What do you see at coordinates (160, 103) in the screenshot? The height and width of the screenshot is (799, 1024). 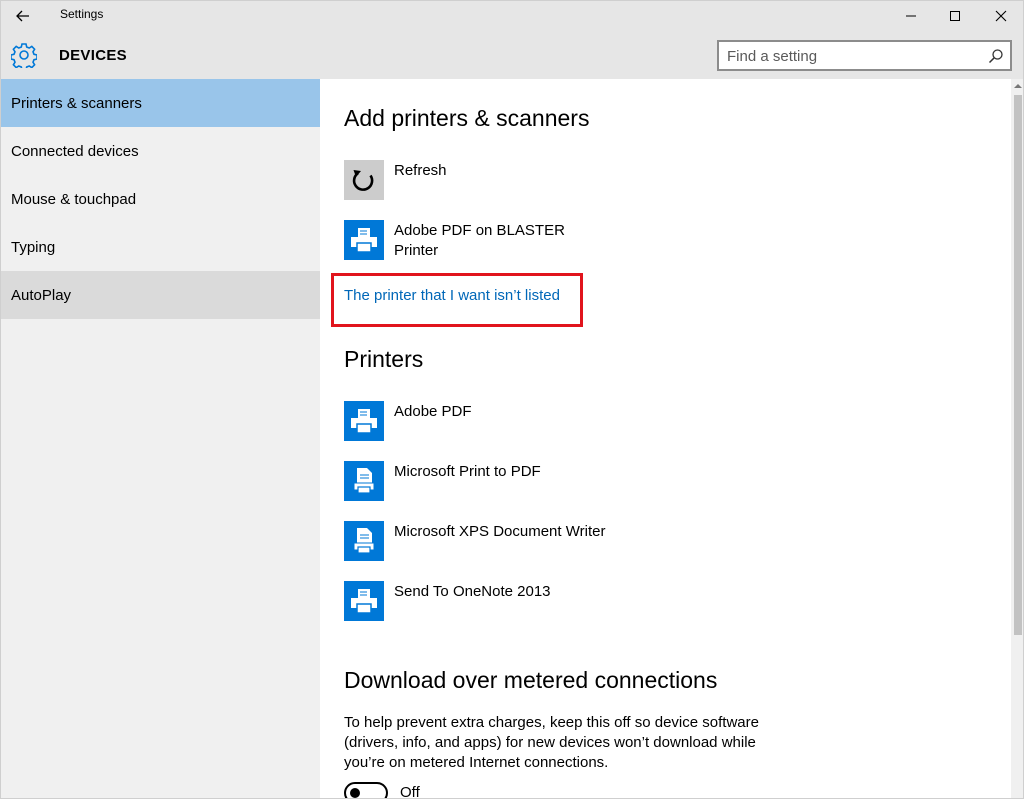 I see `sidebar-item-printers-scanners: Printers & scanners` at bounding box center [160, 103].